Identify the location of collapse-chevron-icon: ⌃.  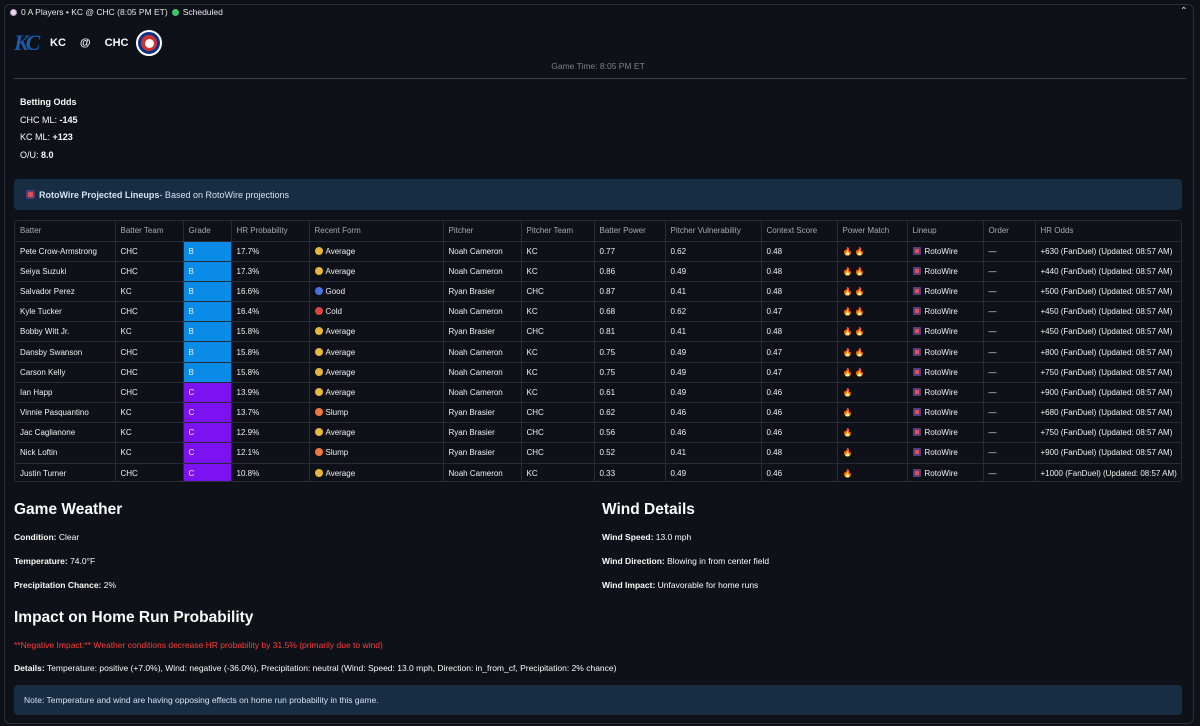
(1184, 11).